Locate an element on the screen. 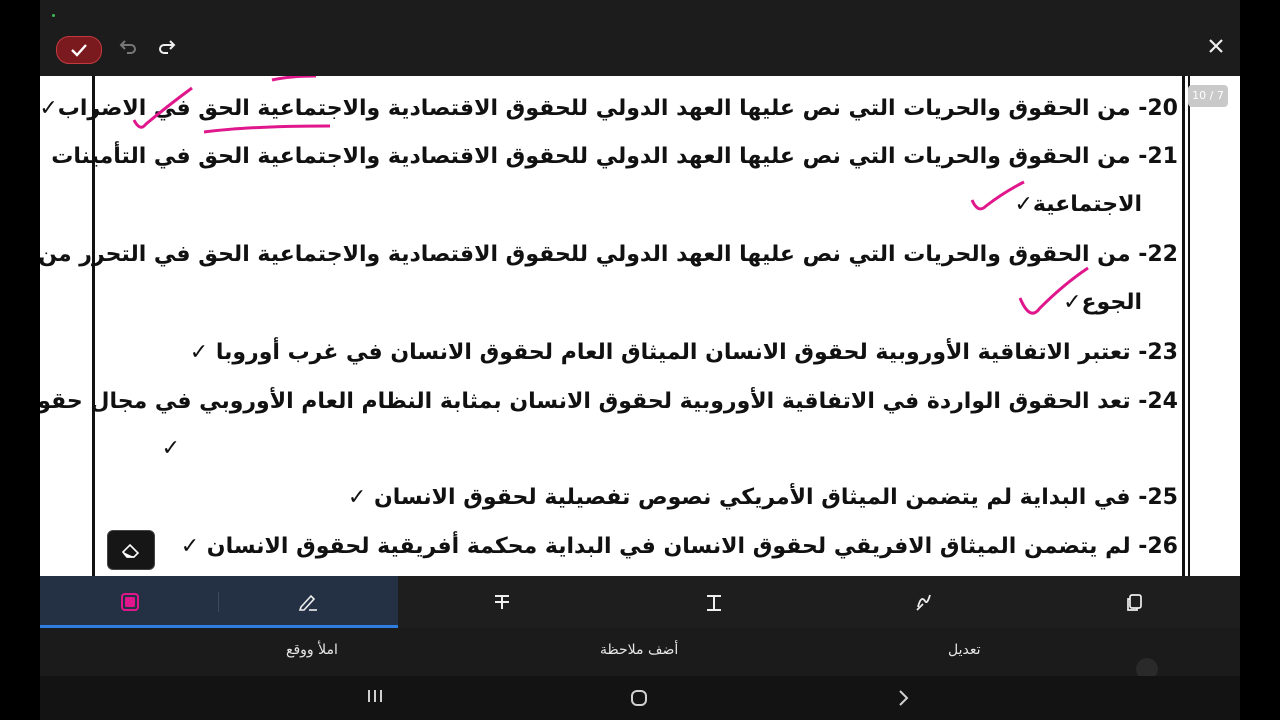 This screenshot has width=1280, height=720. eraser-icon is located at coordinates (130, 550).